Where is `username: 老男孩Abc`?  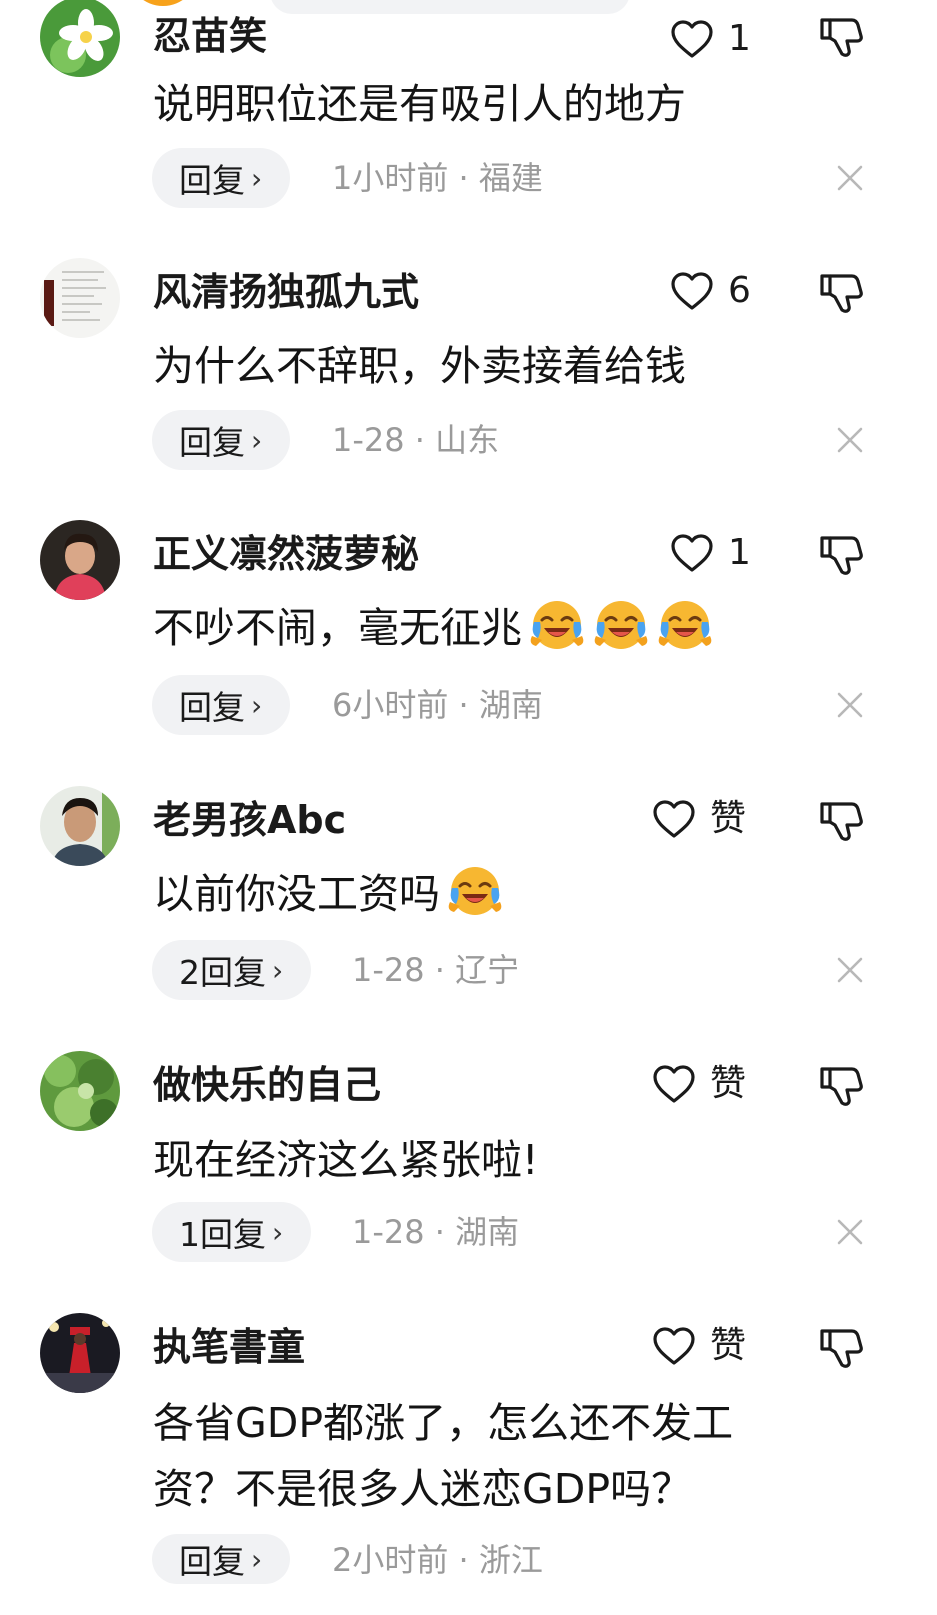
username: 老男孩Abc is located at coordinates (249, 820).